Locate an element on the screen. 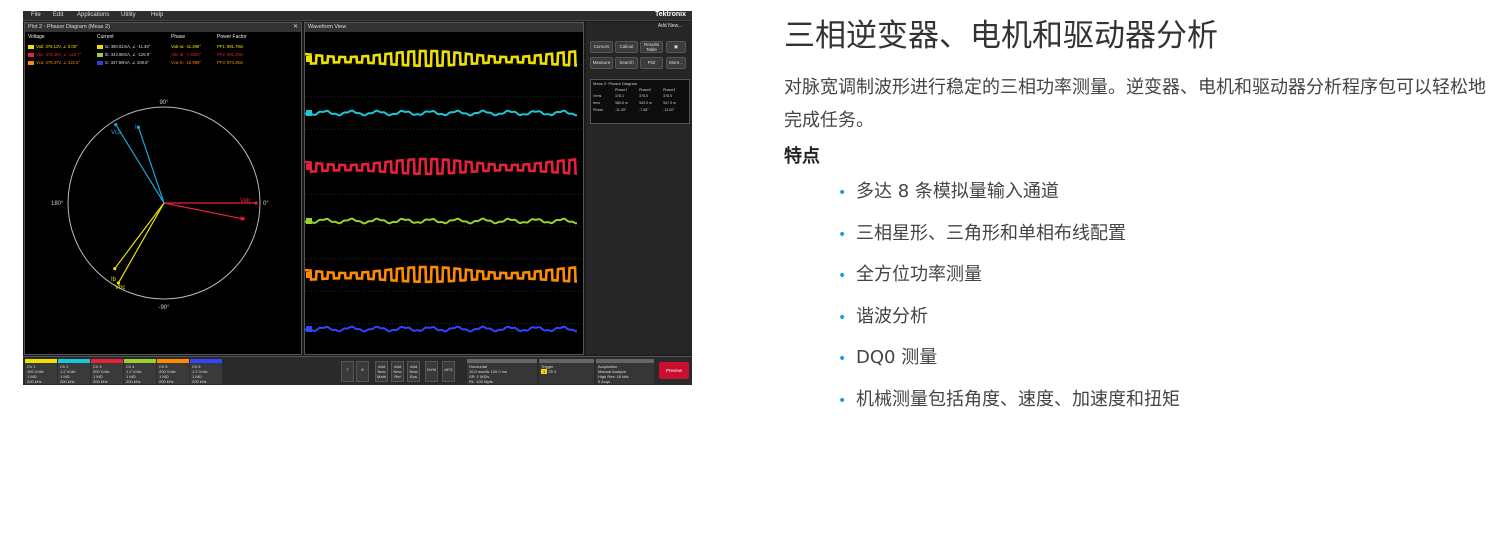 Image resolution: width=1500 pixels, height=541 pixels. menu-applications: Applications is located at coordinates (93, 15).